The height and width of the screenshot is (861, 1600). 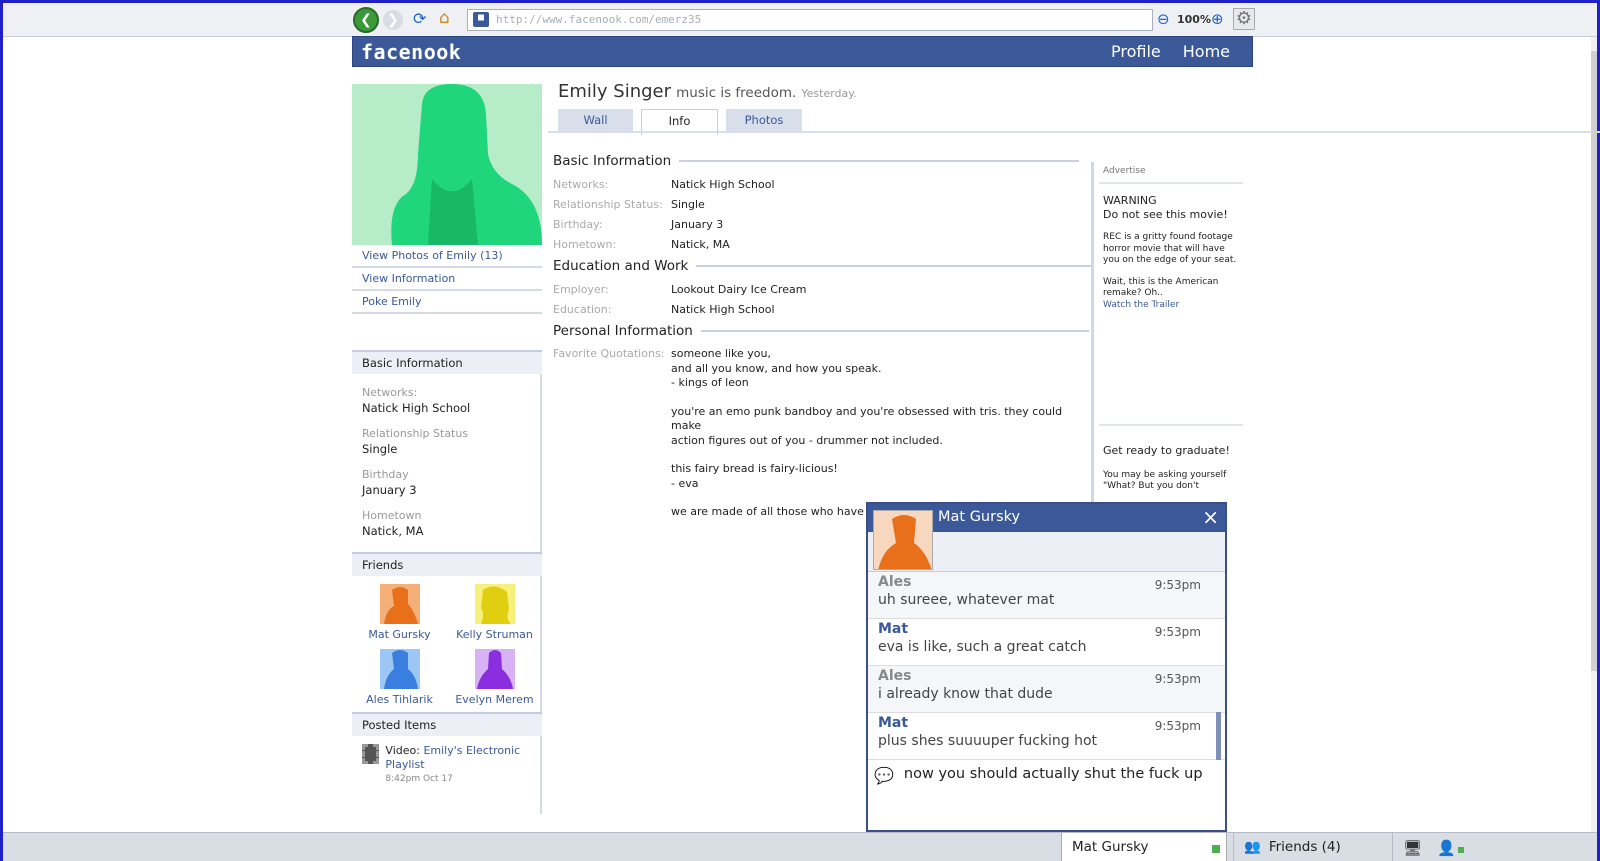 What do you see at coordinates (578, 224) in the screenshot?
I see `row-label: Birthday:` at bounding box center [578, 224].